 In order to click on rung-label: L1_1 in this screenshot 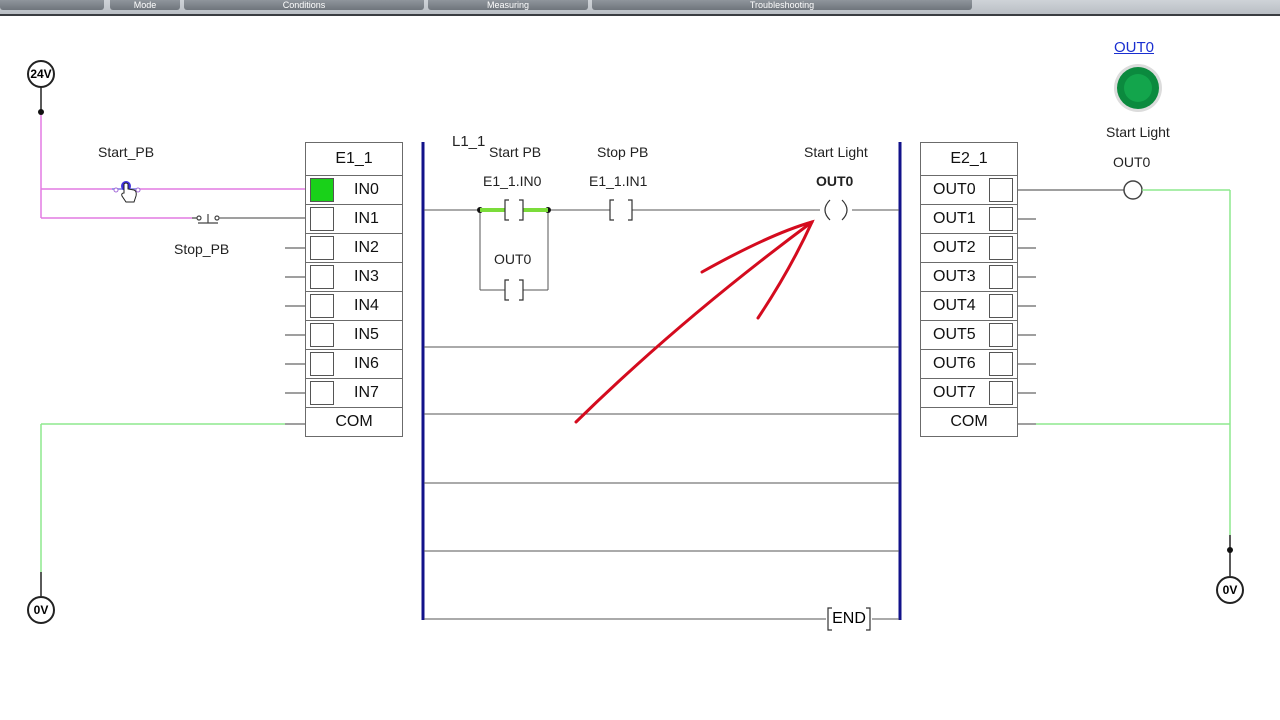, I will do `click(469, 141)`.